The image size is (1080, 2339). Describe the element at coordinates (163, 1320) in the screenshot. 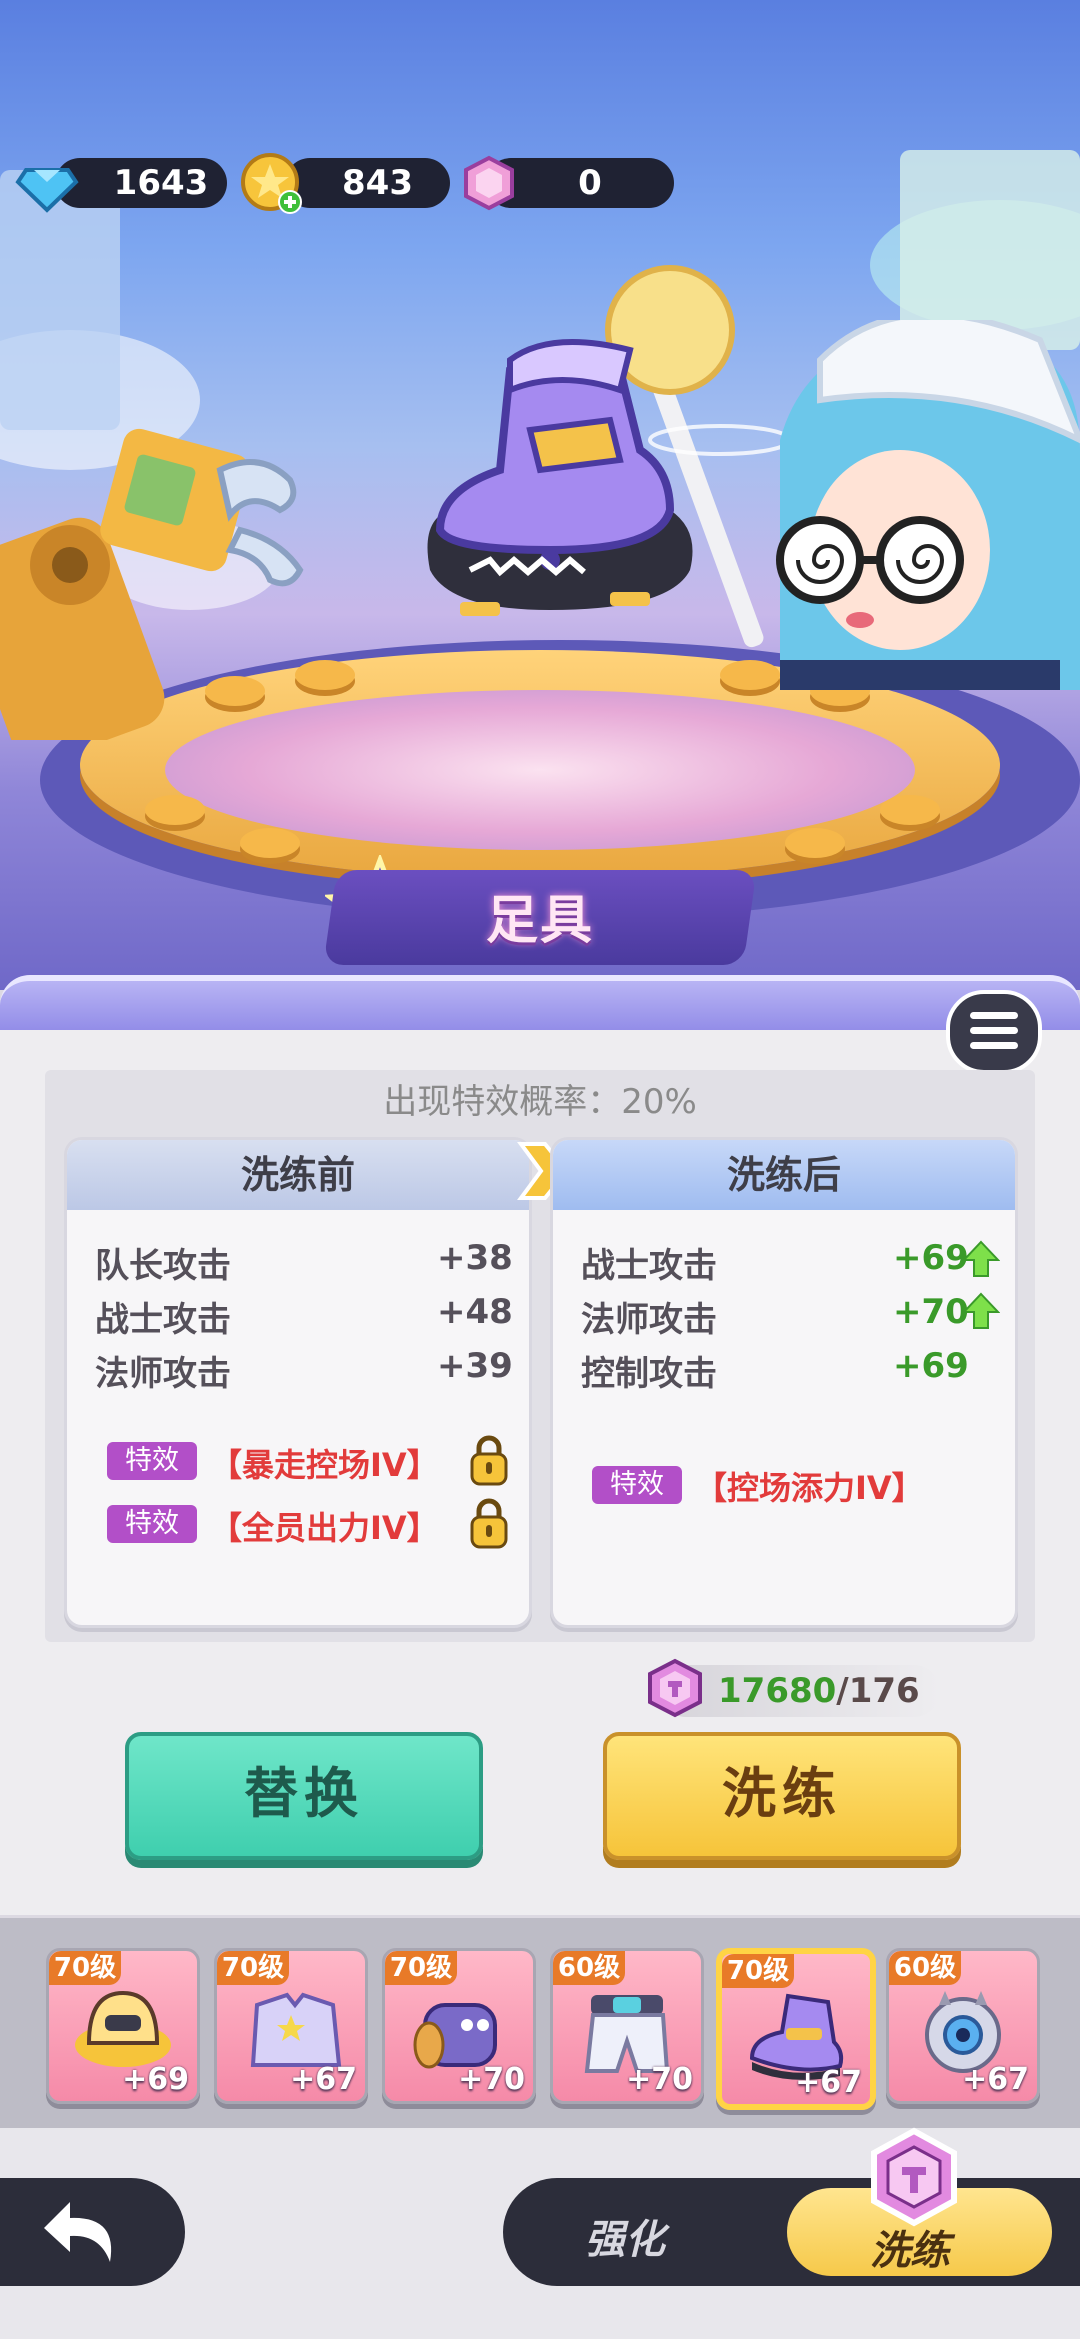

I see `before-stat-name: 战士攻击` at that location.